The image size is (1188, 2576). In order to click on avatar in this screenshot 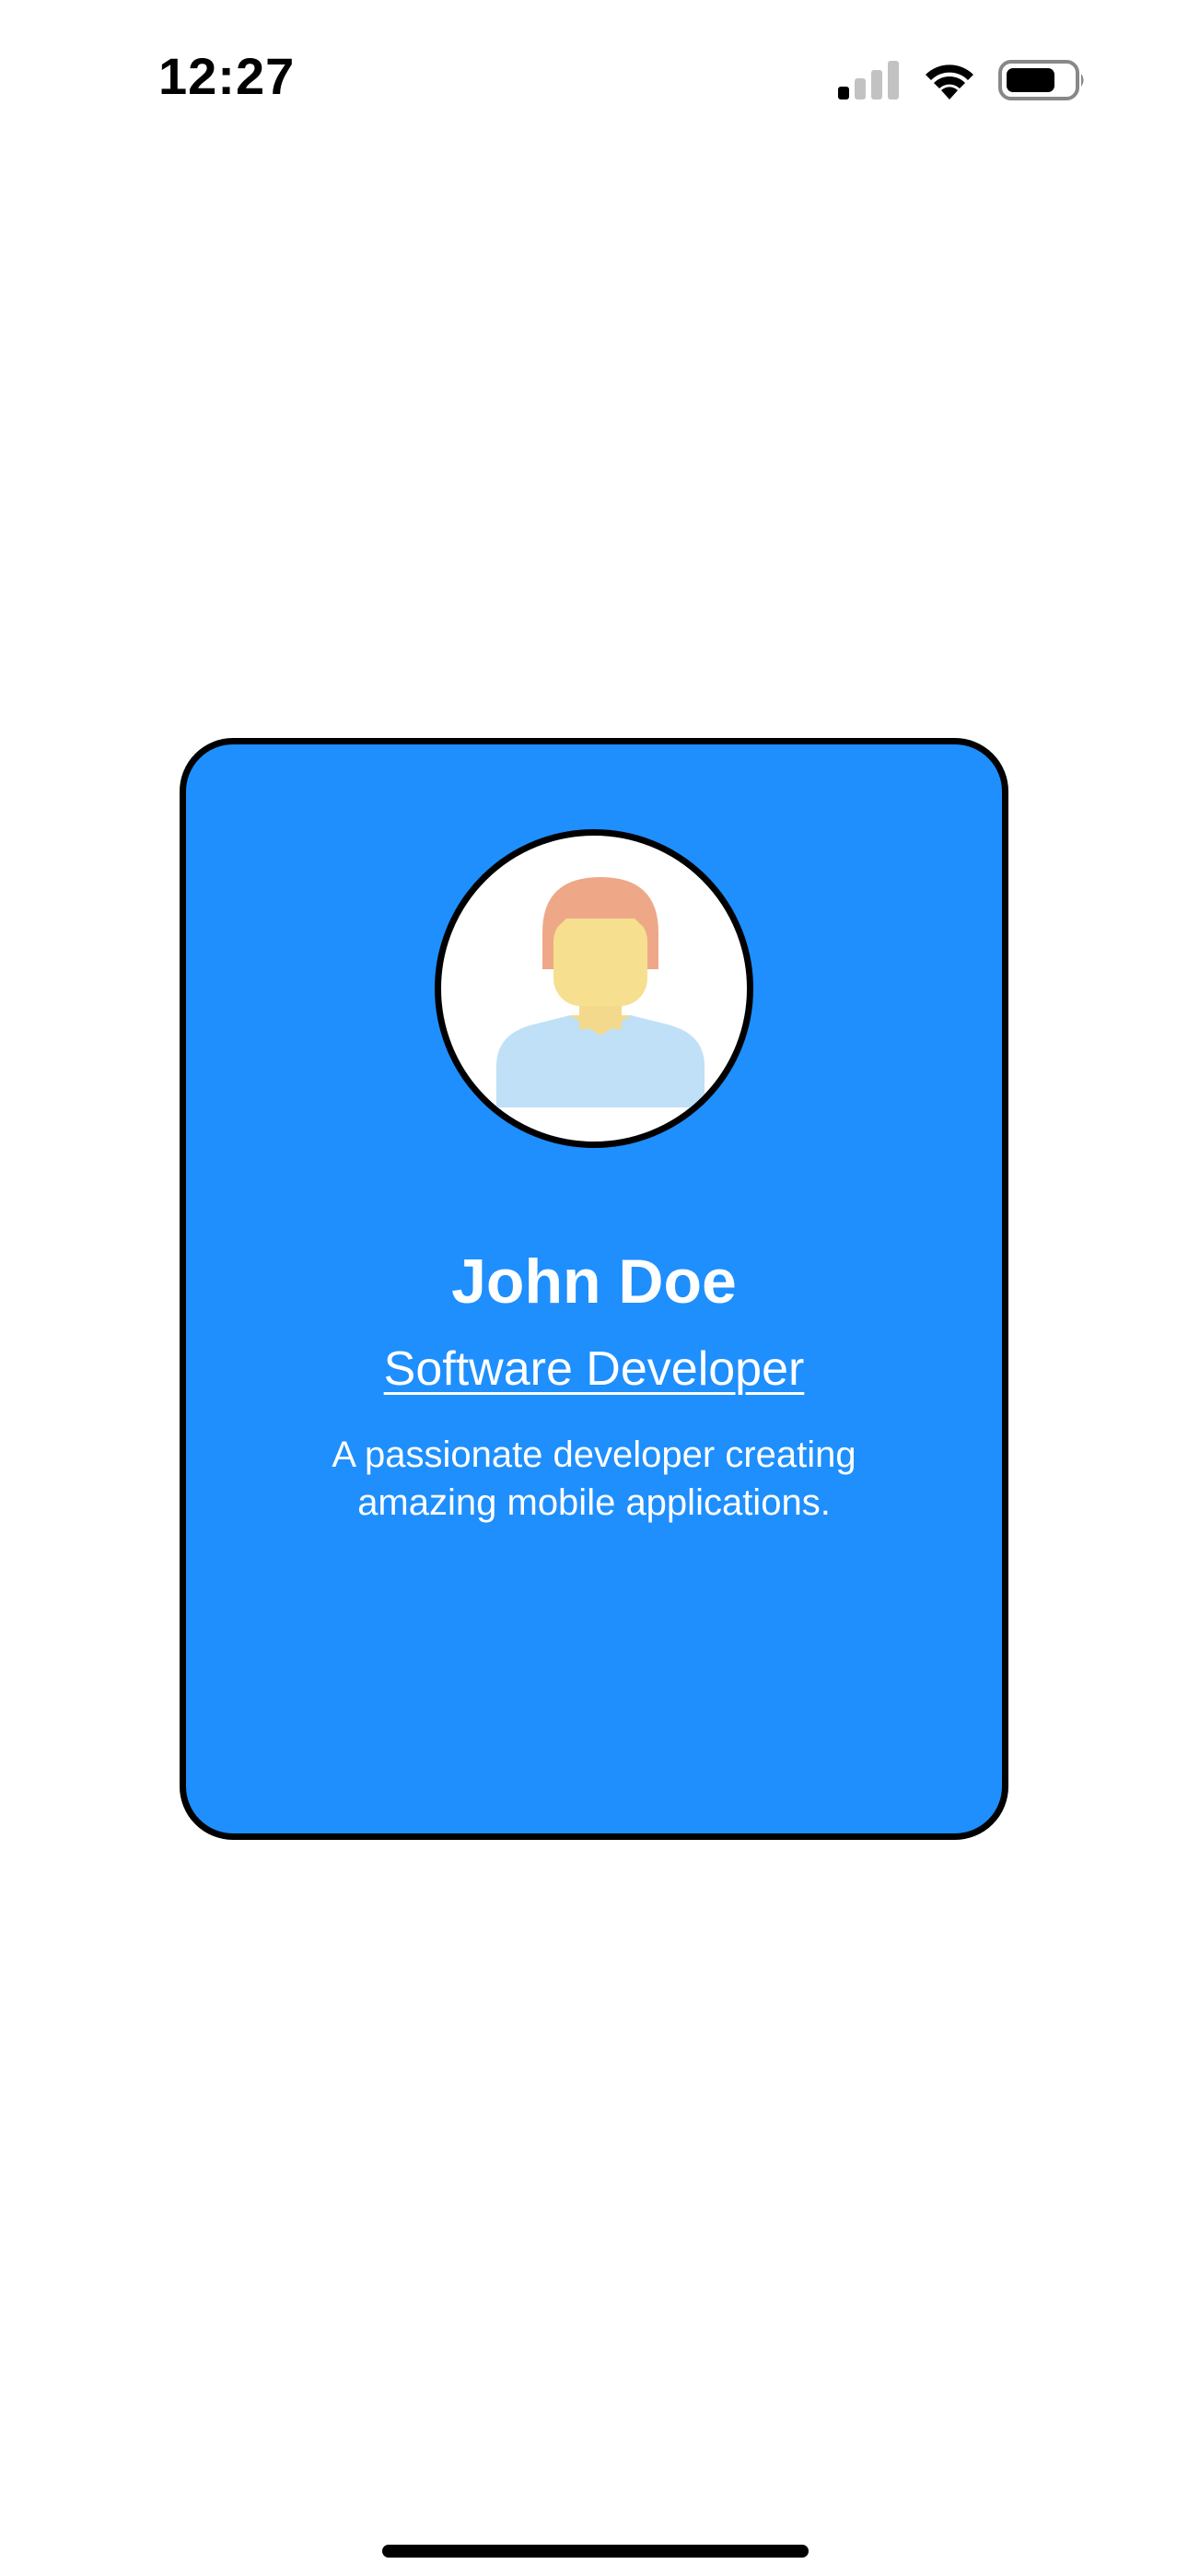, I will do `click(594, 989)`.